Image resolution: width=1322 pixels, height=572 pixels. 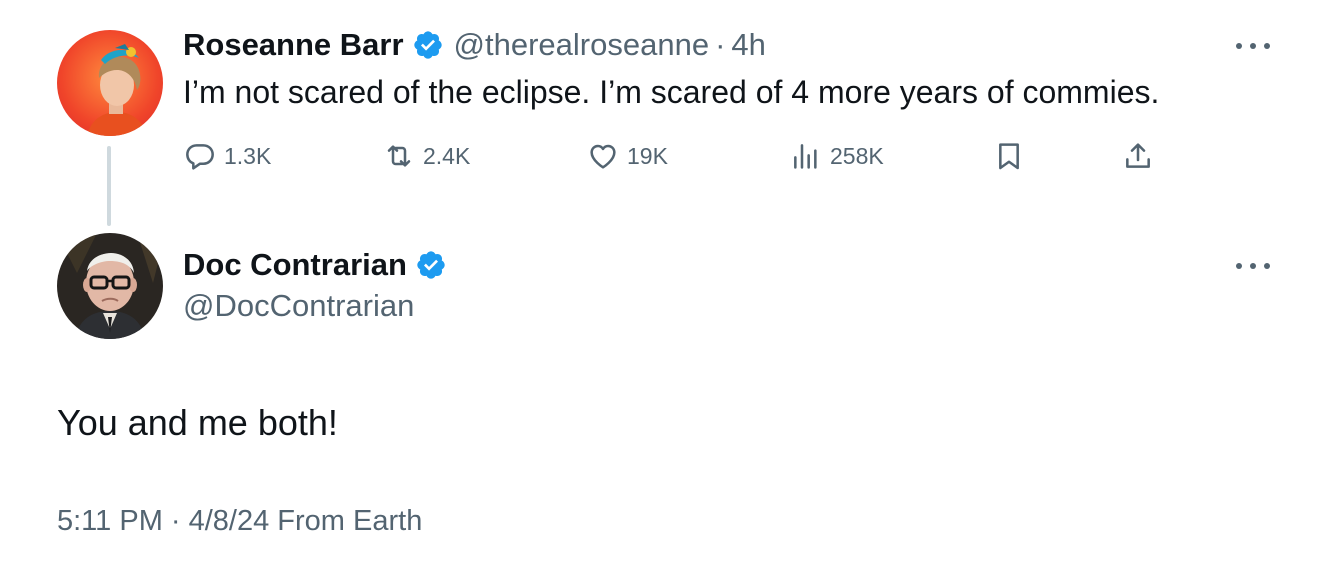 I want to click on share-icon, so click(x=1138, y=156).